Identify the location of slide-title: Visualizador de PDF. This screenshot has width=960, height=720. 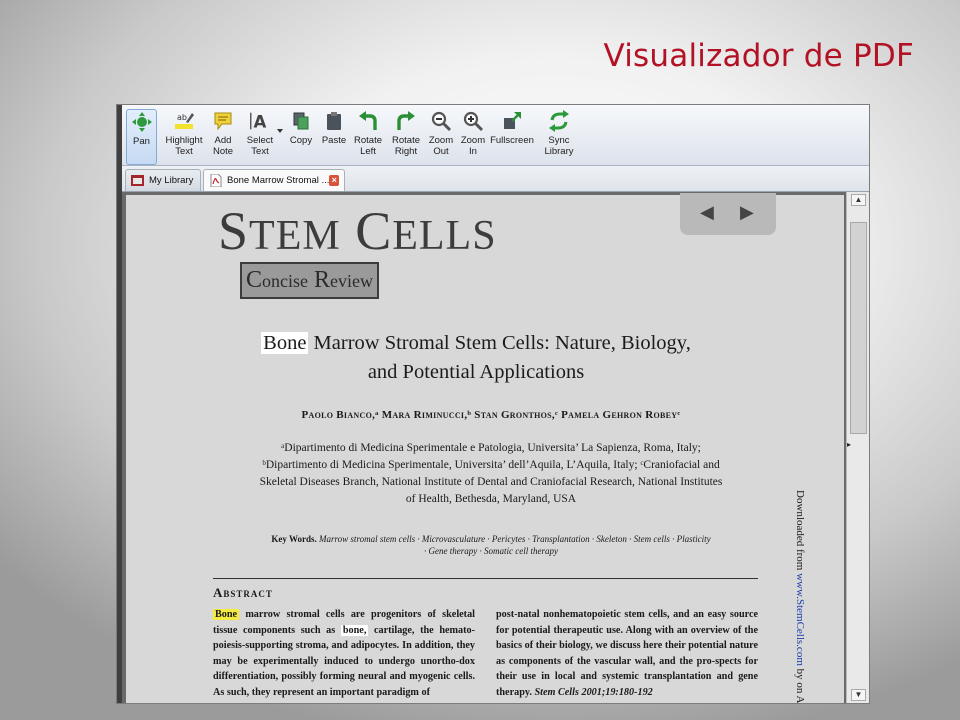
(758, 56).